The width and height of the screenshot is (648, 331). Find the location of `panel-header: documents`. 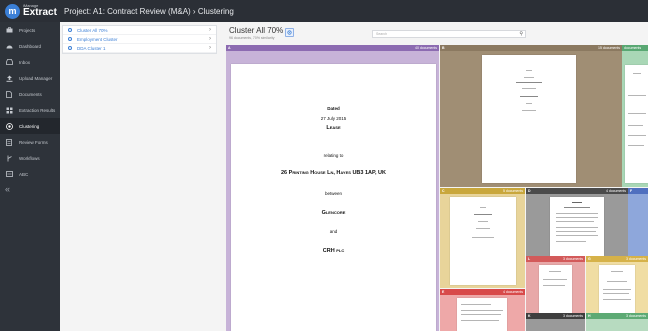

panel-header: documents is located at coordinates (635, 48).